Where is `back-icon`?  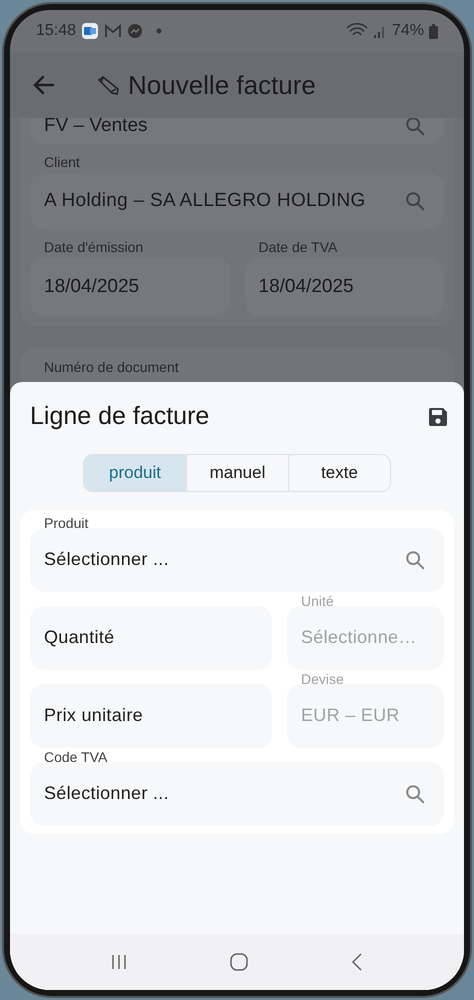 back-icon is located at coordinates (357, 962).